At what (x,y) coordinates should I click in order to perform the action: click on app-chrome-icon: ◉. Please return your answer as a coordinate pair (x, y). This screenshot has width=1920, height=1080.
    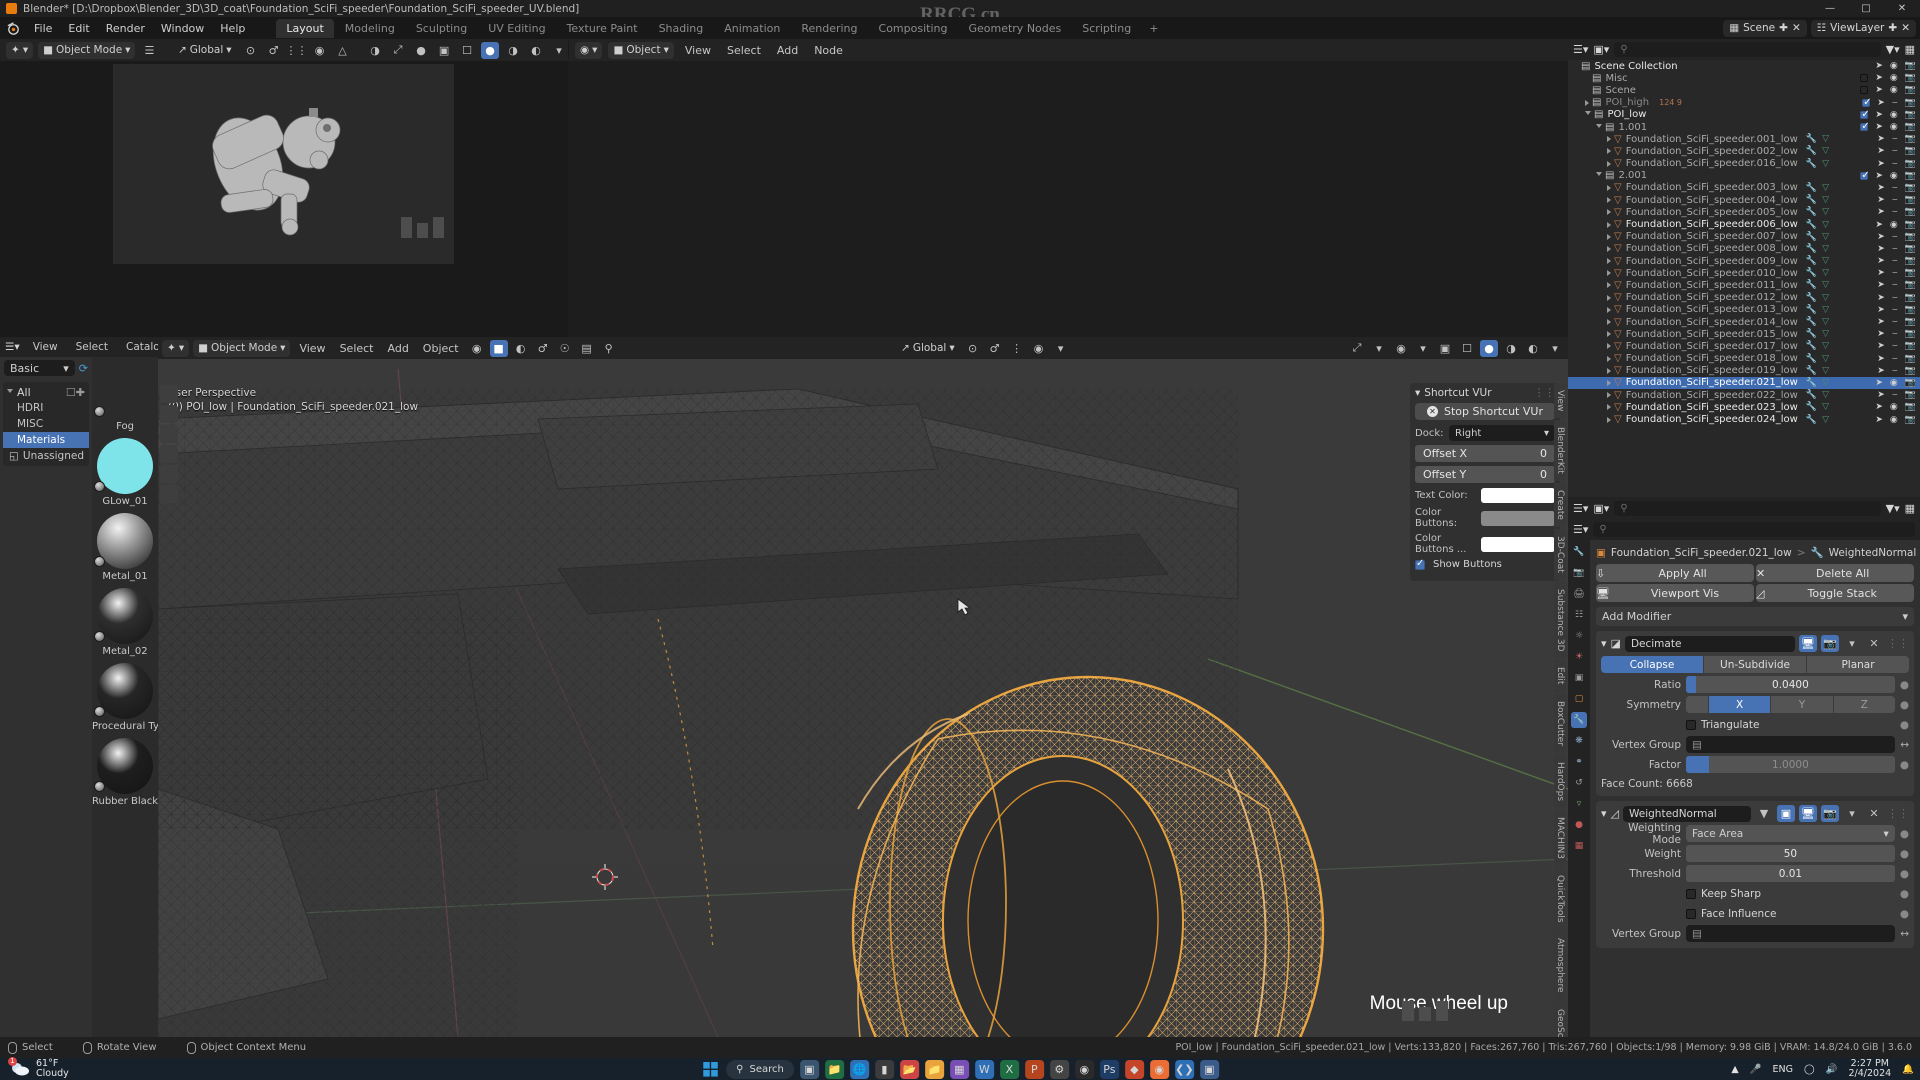
    Looking at the image, I should click on (1159, 1069).